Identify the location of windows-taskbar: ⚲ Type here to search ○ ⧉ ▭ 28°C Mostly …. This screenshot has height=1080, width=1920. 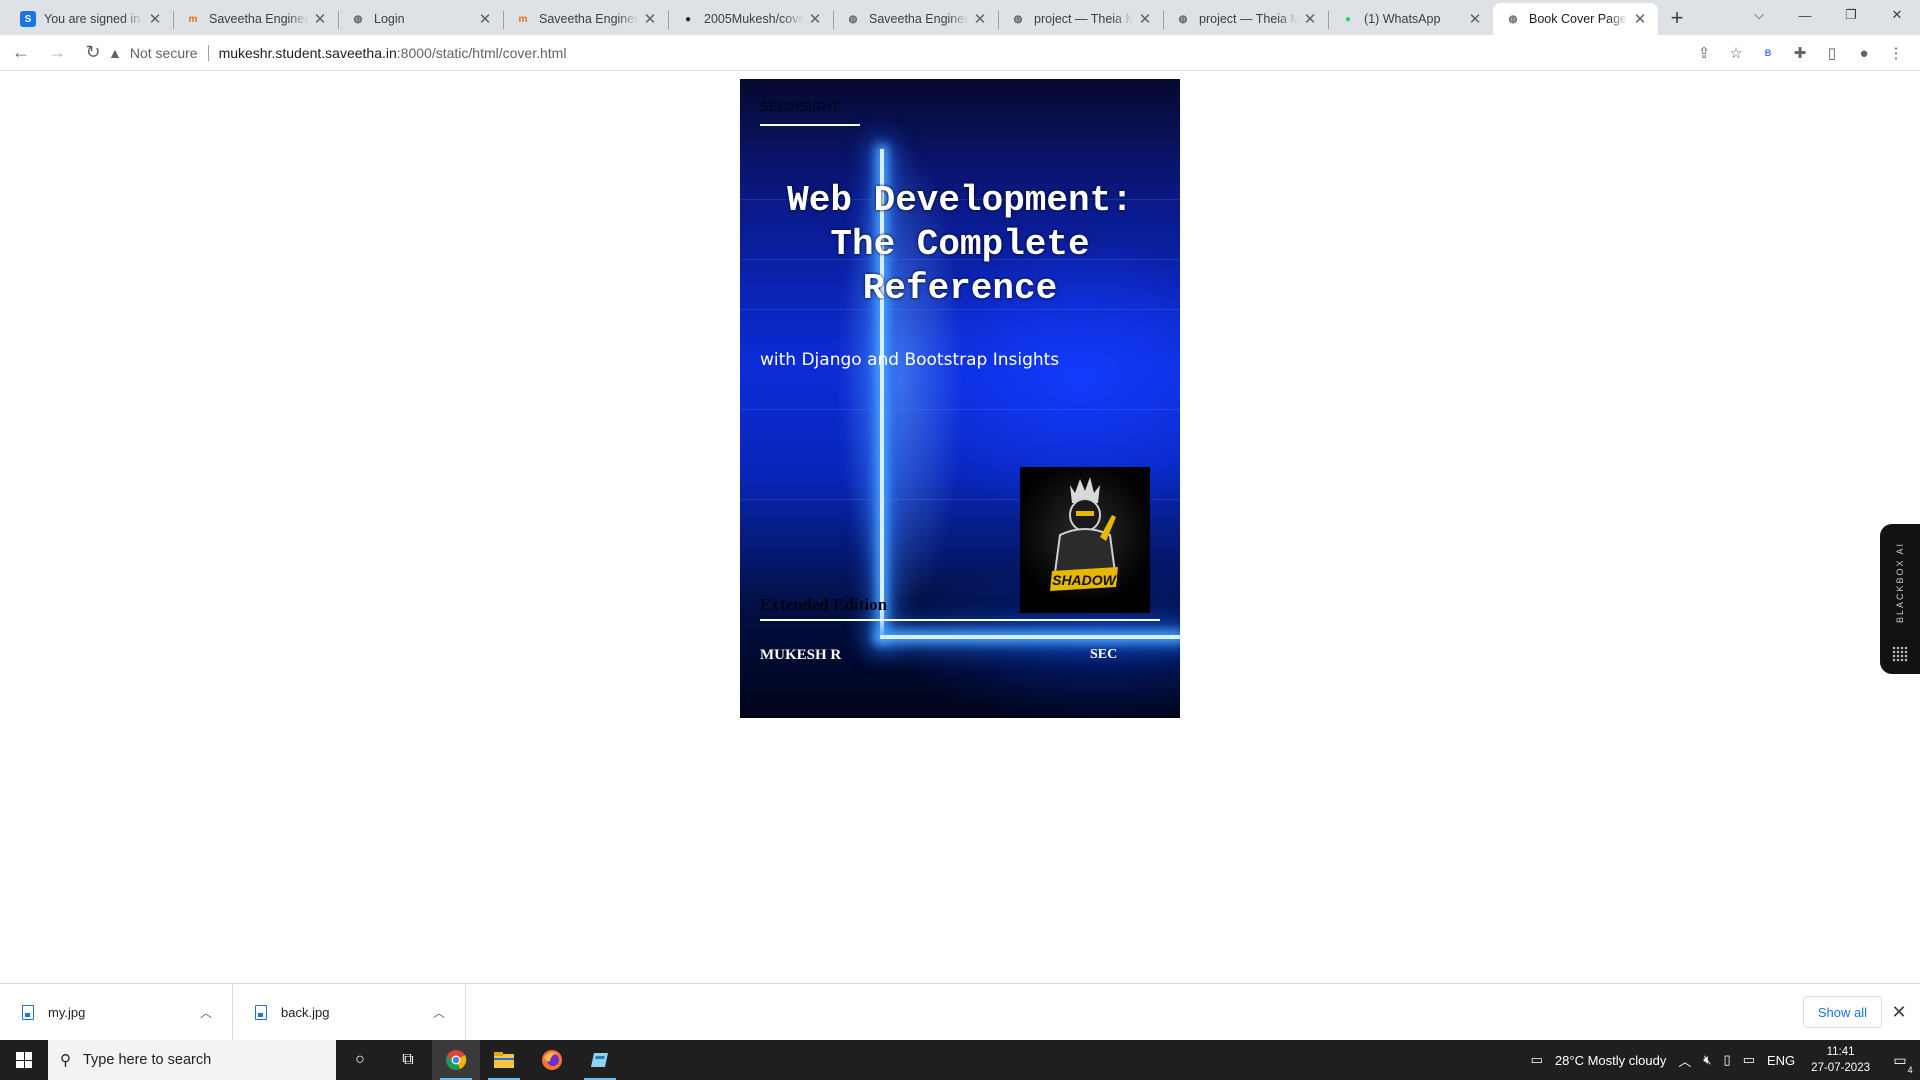
(960, 1060).